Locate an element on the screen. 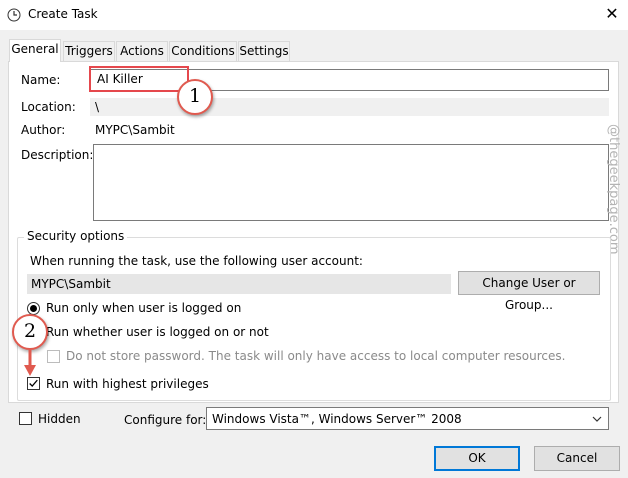  name-highlight-box is located at coordinates (139, 79).